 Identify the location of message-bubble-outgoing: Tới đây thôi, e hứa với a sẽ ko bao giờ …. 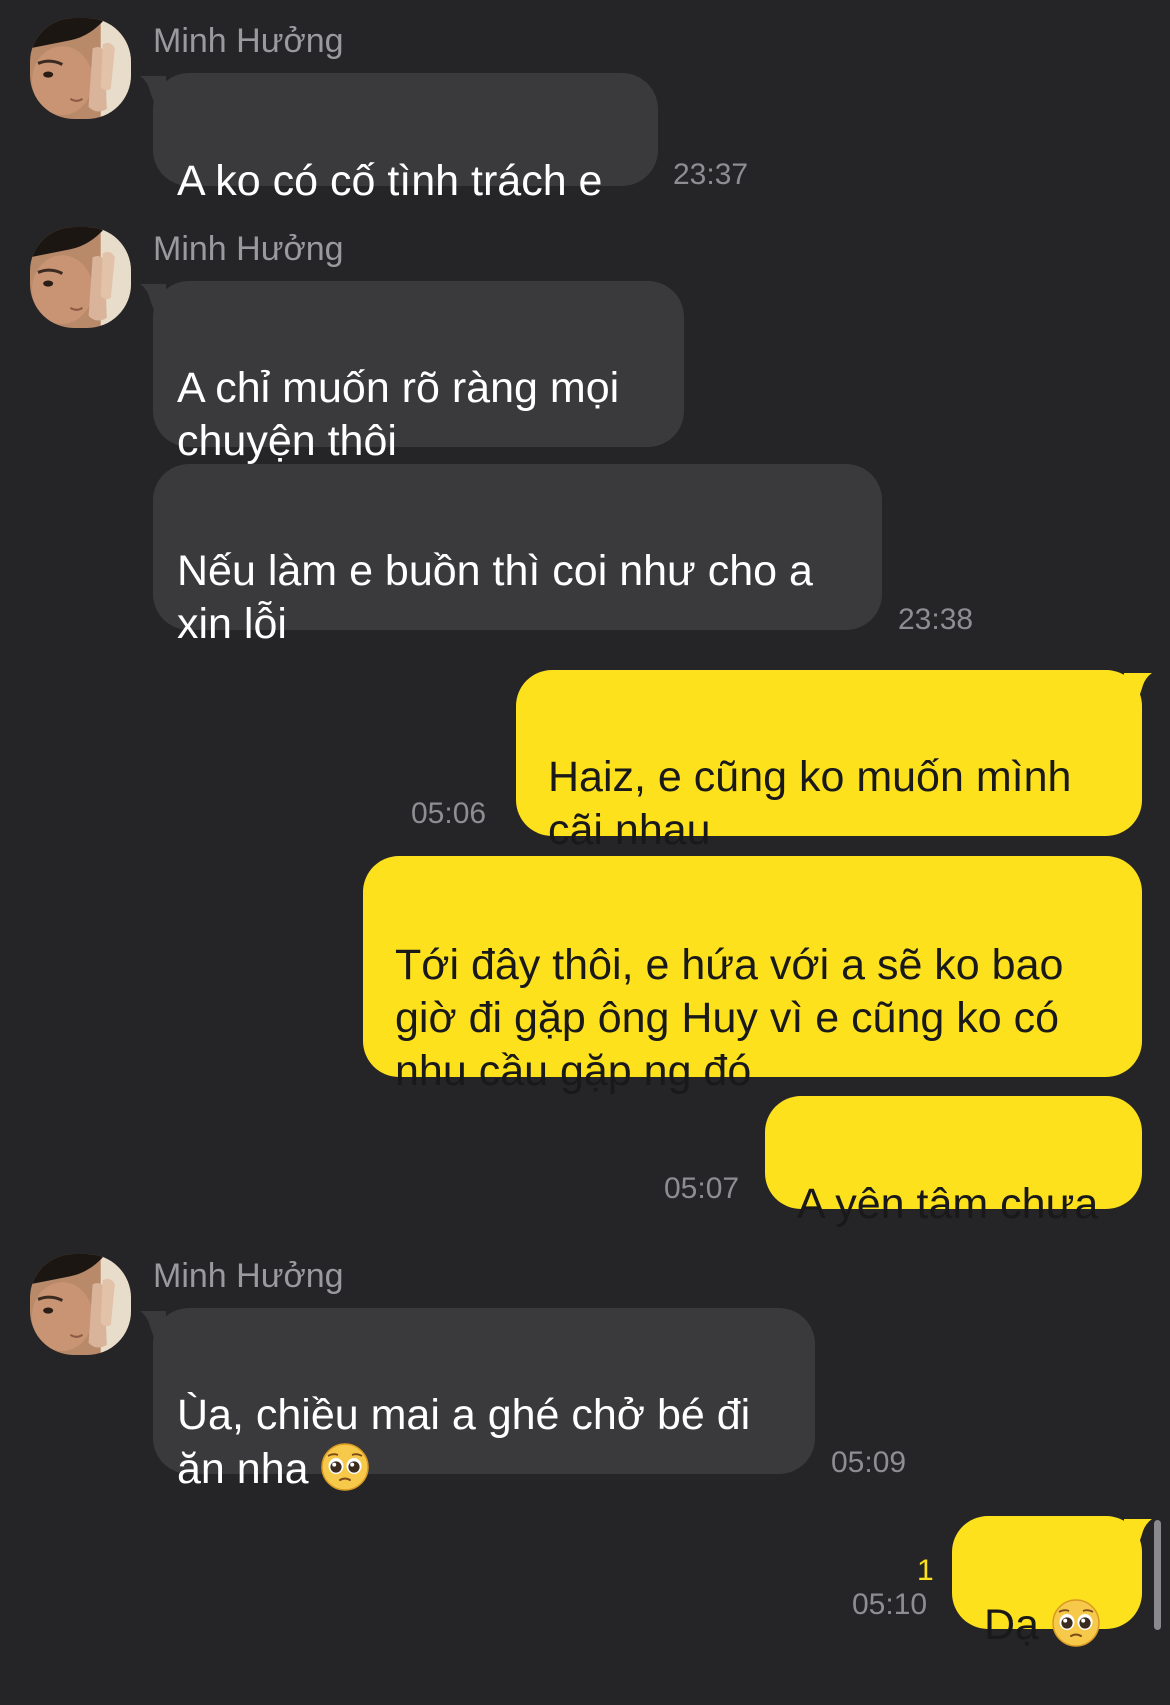
(752, 975).